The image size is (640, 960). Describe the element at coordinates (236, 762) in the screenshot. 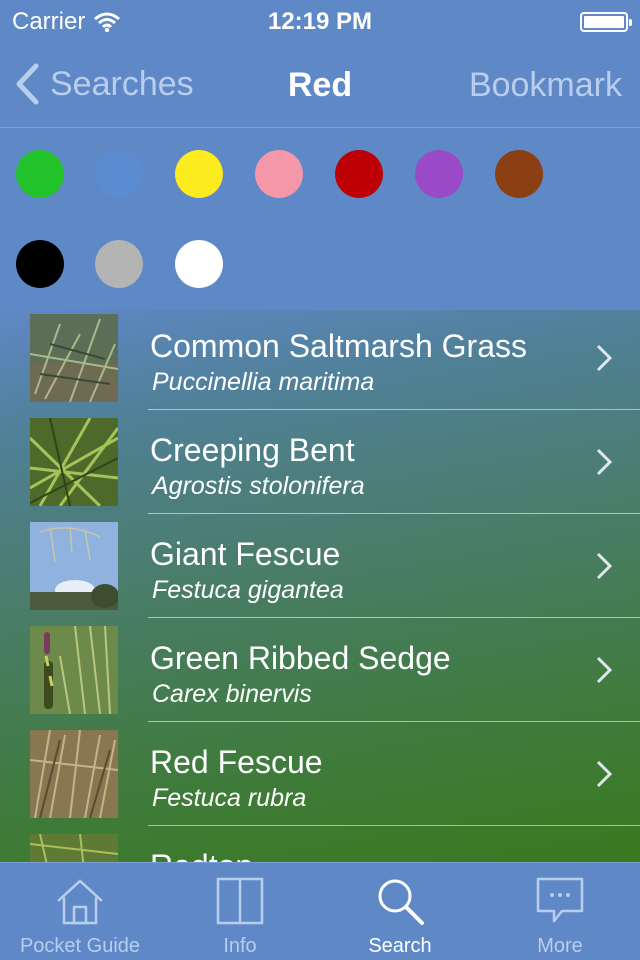

I see `common-name: Red Fescue` at that location.